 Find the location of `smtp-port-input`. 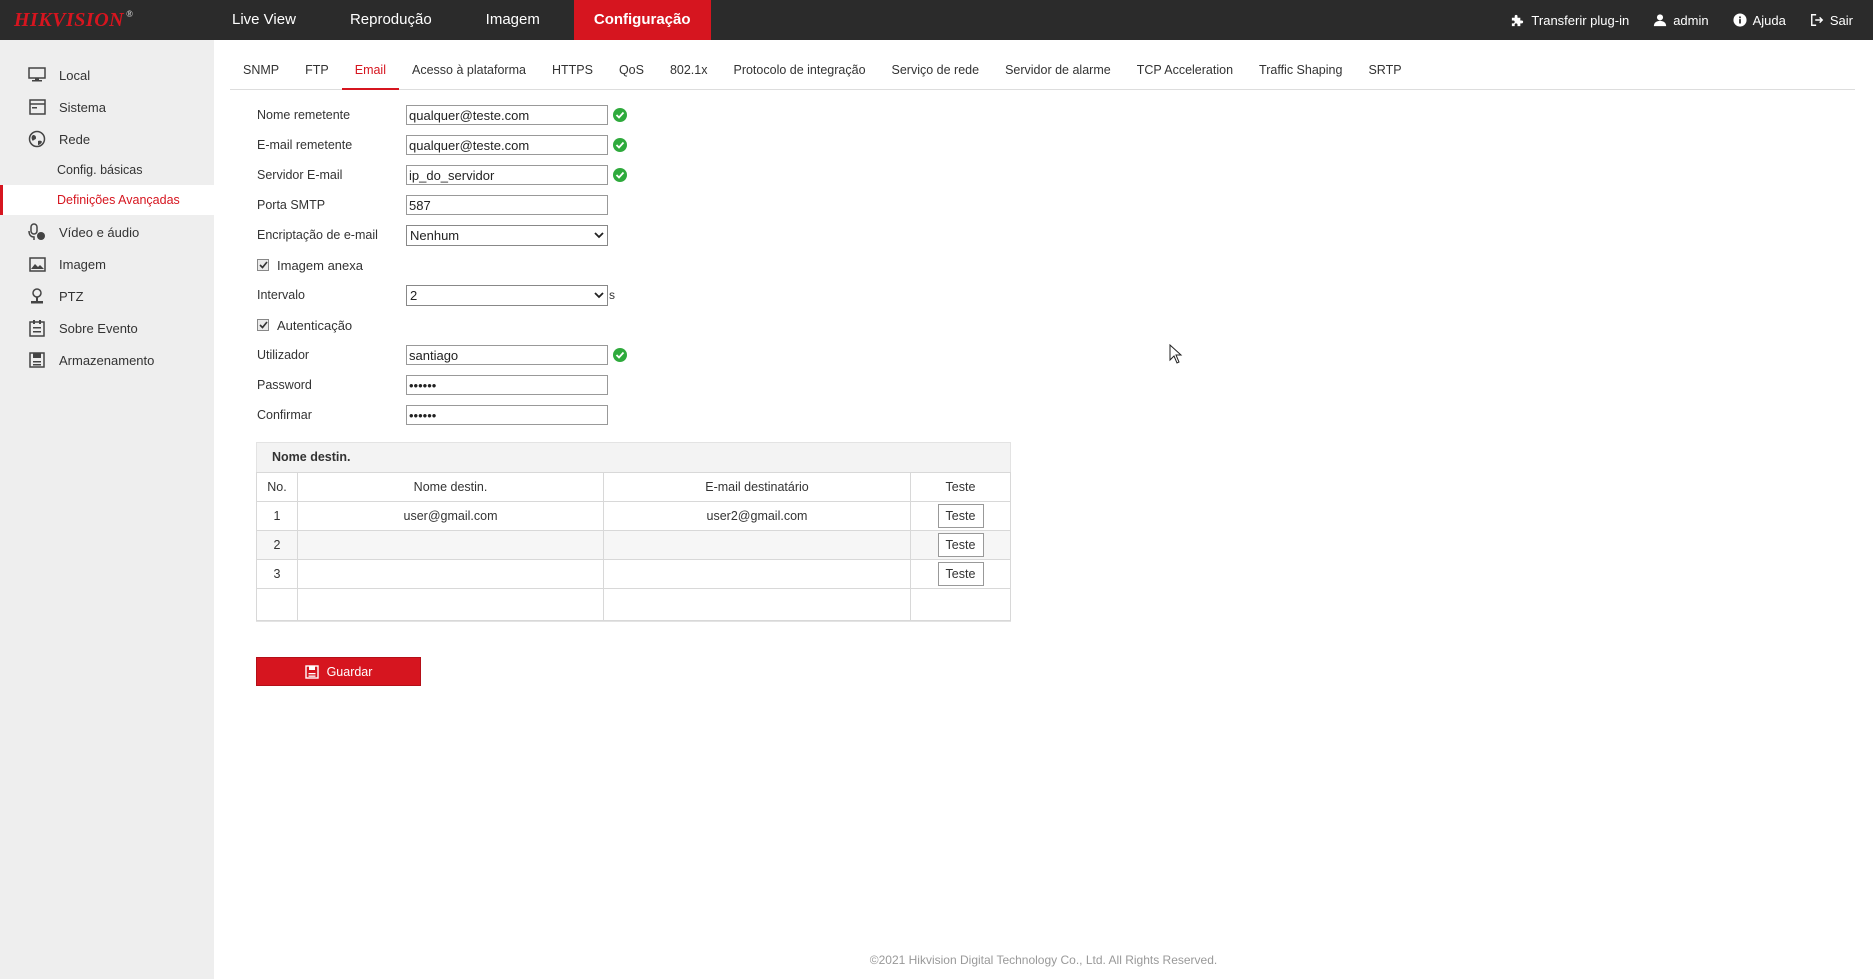

smtp-port-input is located at coordinates (507, 205).